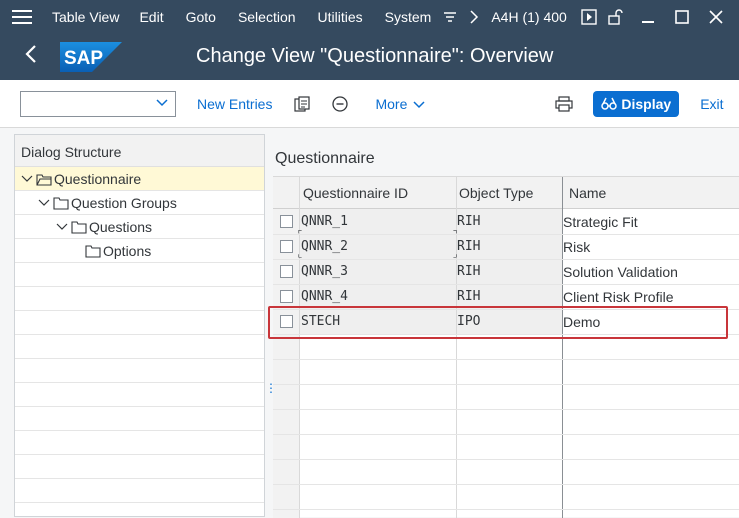 The image size is (739, 518). I want to click on delete-minus-icon, so click(340, 103).